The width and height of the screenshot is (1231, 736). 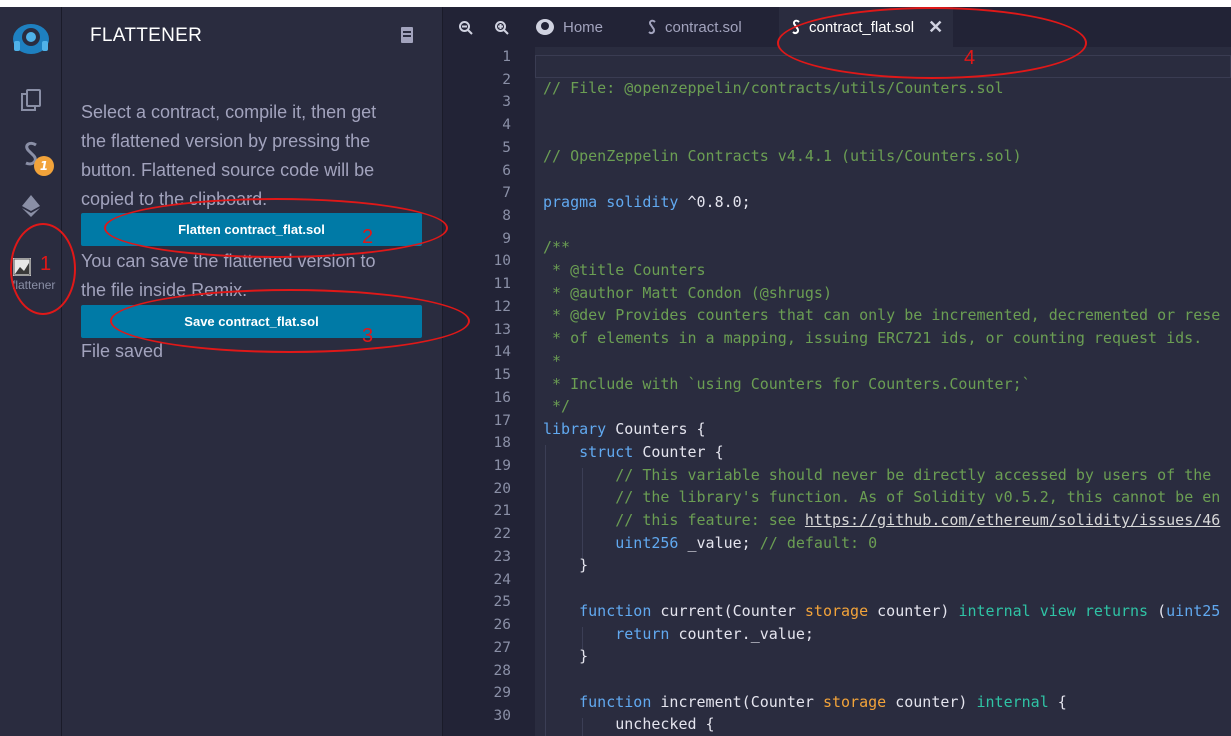 What do you see at coordinates (506, 102) in the screenshot?
I see `line-number: 3` at bounding box center [506, 102].